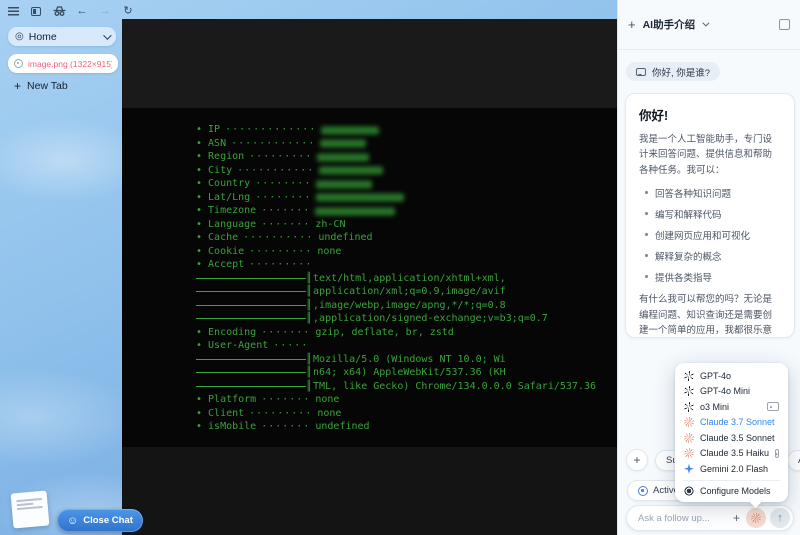 The width and height of the screenshot is (800, 535). I want to click on terminal-line: • Region ········· ║, so click(396, 157).